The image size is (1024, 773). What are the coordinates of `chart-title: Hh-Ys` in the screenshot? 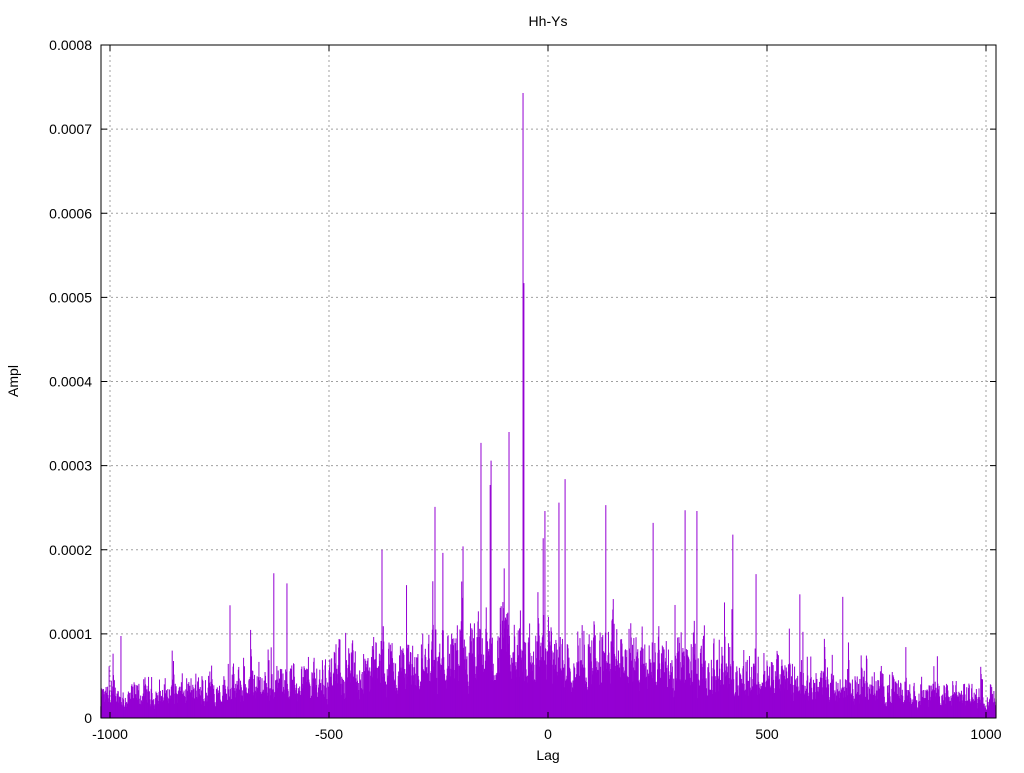 It's located at (548, 21).